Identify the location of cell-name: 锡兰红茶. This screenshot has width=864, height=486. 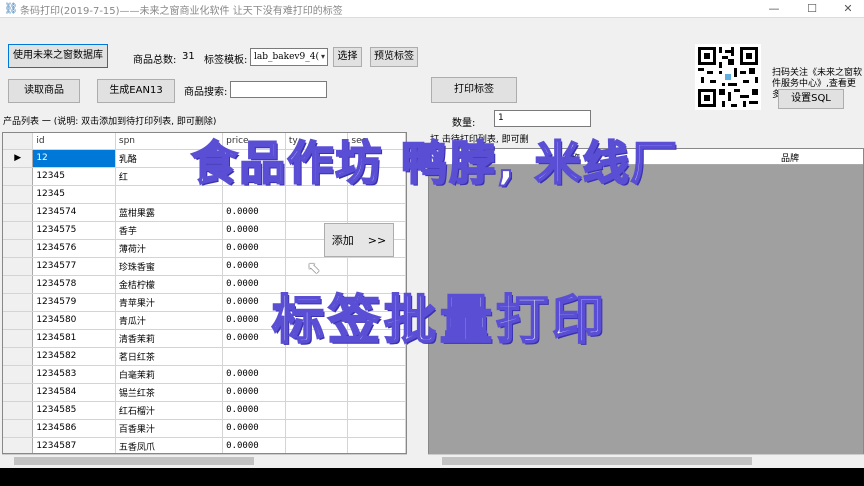
(169, 392).